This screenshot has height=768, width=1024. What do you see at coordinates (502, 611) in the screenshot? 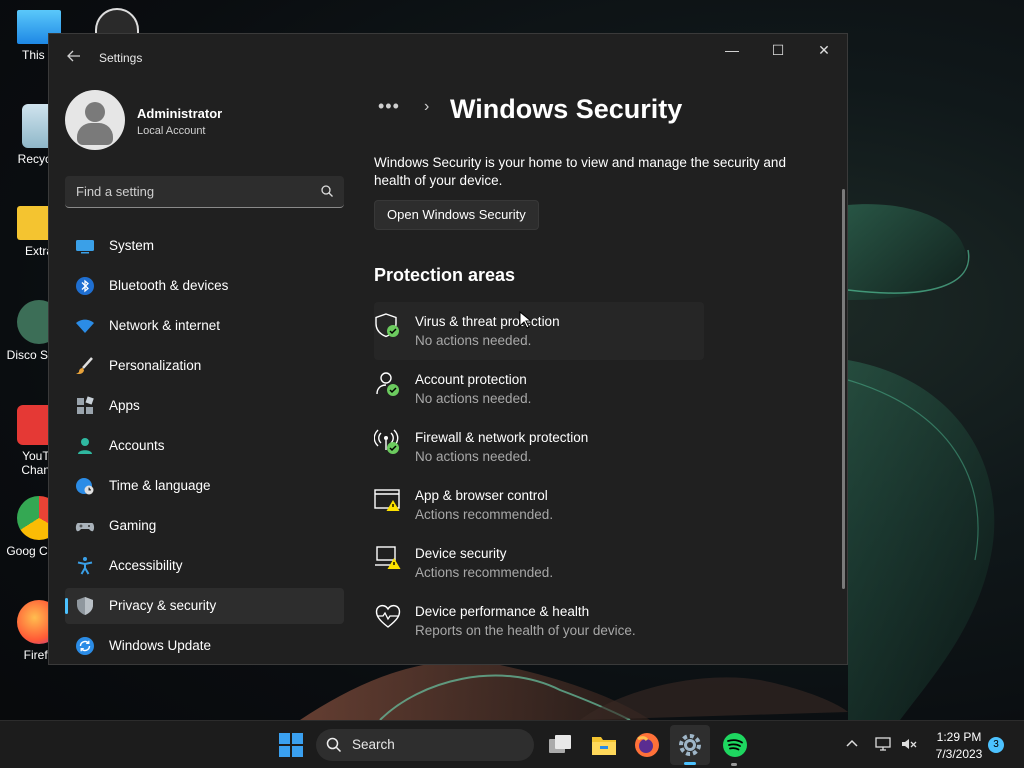
I see `area-title: Device performance & health` at bounding box center [502, 611].